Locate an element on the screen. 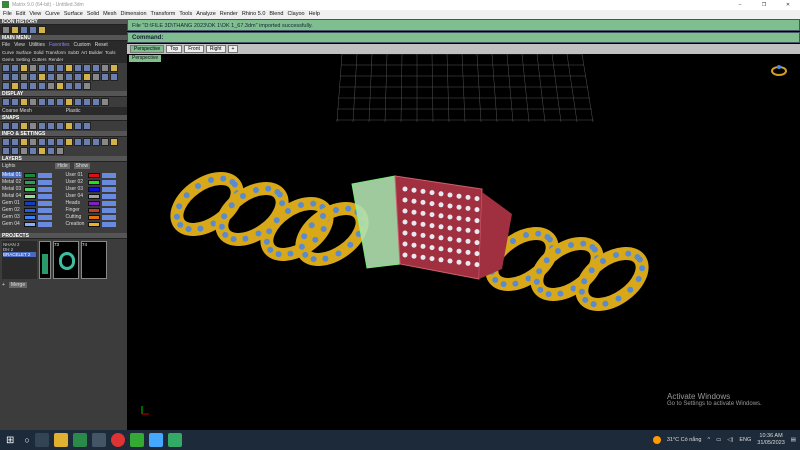 Image resolution: width=800 pixels, height=450 pixels. layer-name: Creation is located at coordinates (76, 224).